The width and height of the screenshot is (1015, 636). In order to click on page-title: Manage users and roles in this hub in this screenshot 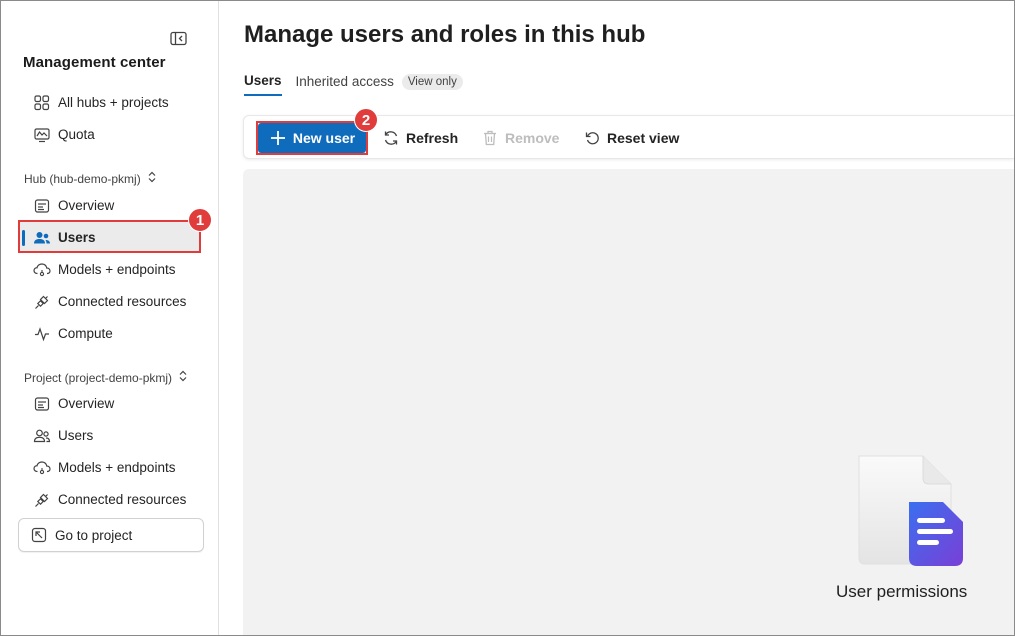, I will do `click(445, 34)`.